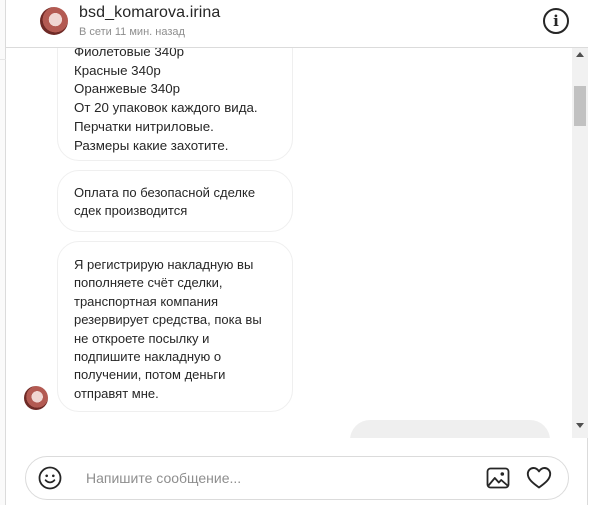  Describe the element at coordinates (539, 478) in the screenshot. I see `heart-icon` at that location.